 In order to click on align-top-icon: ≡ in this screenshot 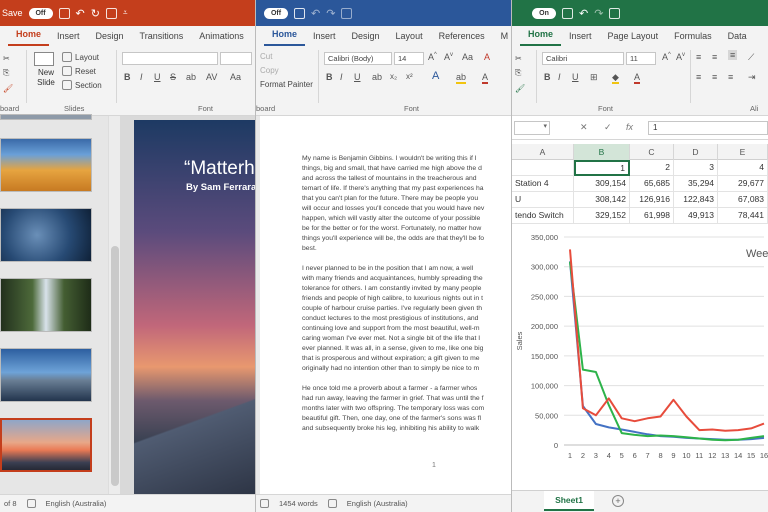, I will do `click(698, 57)`.